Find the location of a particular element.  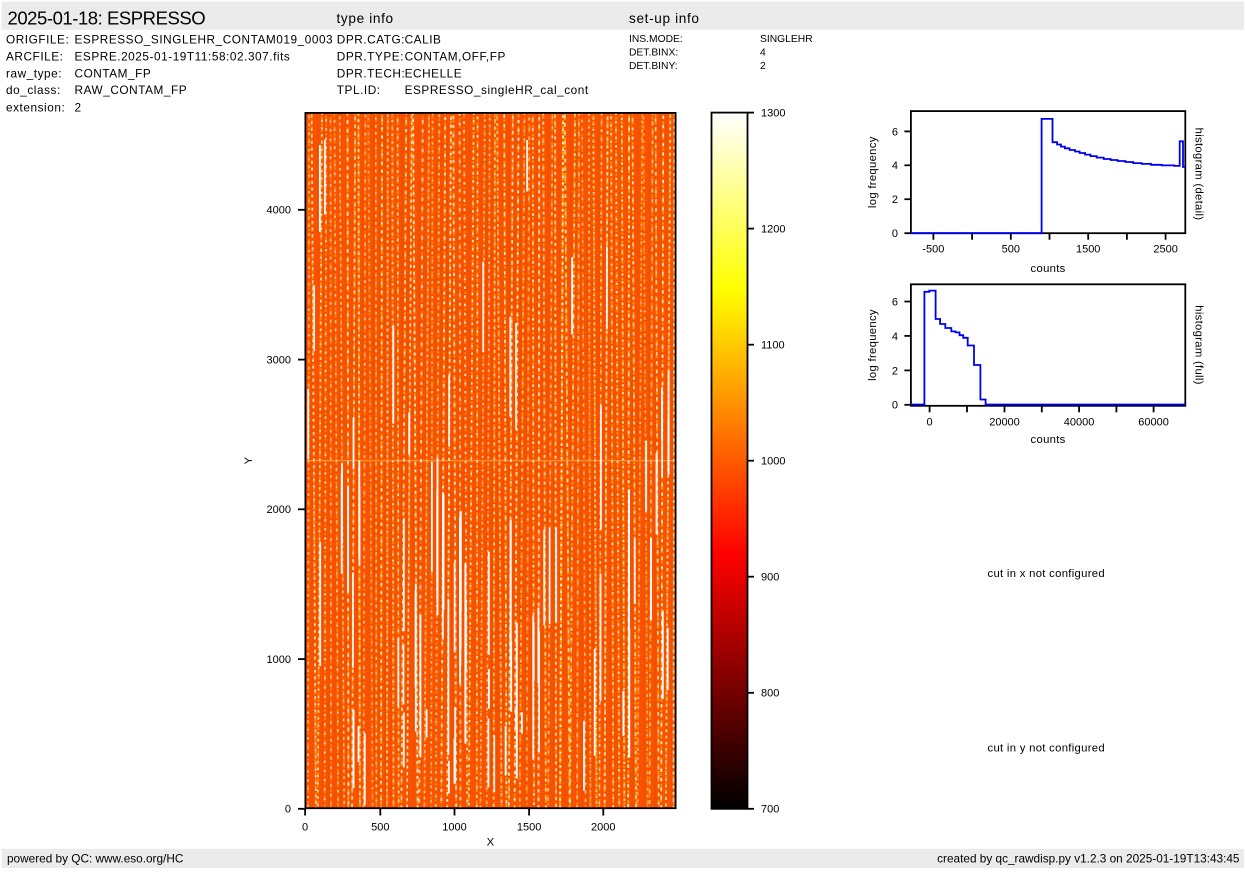

svg-text: DET.BINY: is located at coordinates (653, 66).